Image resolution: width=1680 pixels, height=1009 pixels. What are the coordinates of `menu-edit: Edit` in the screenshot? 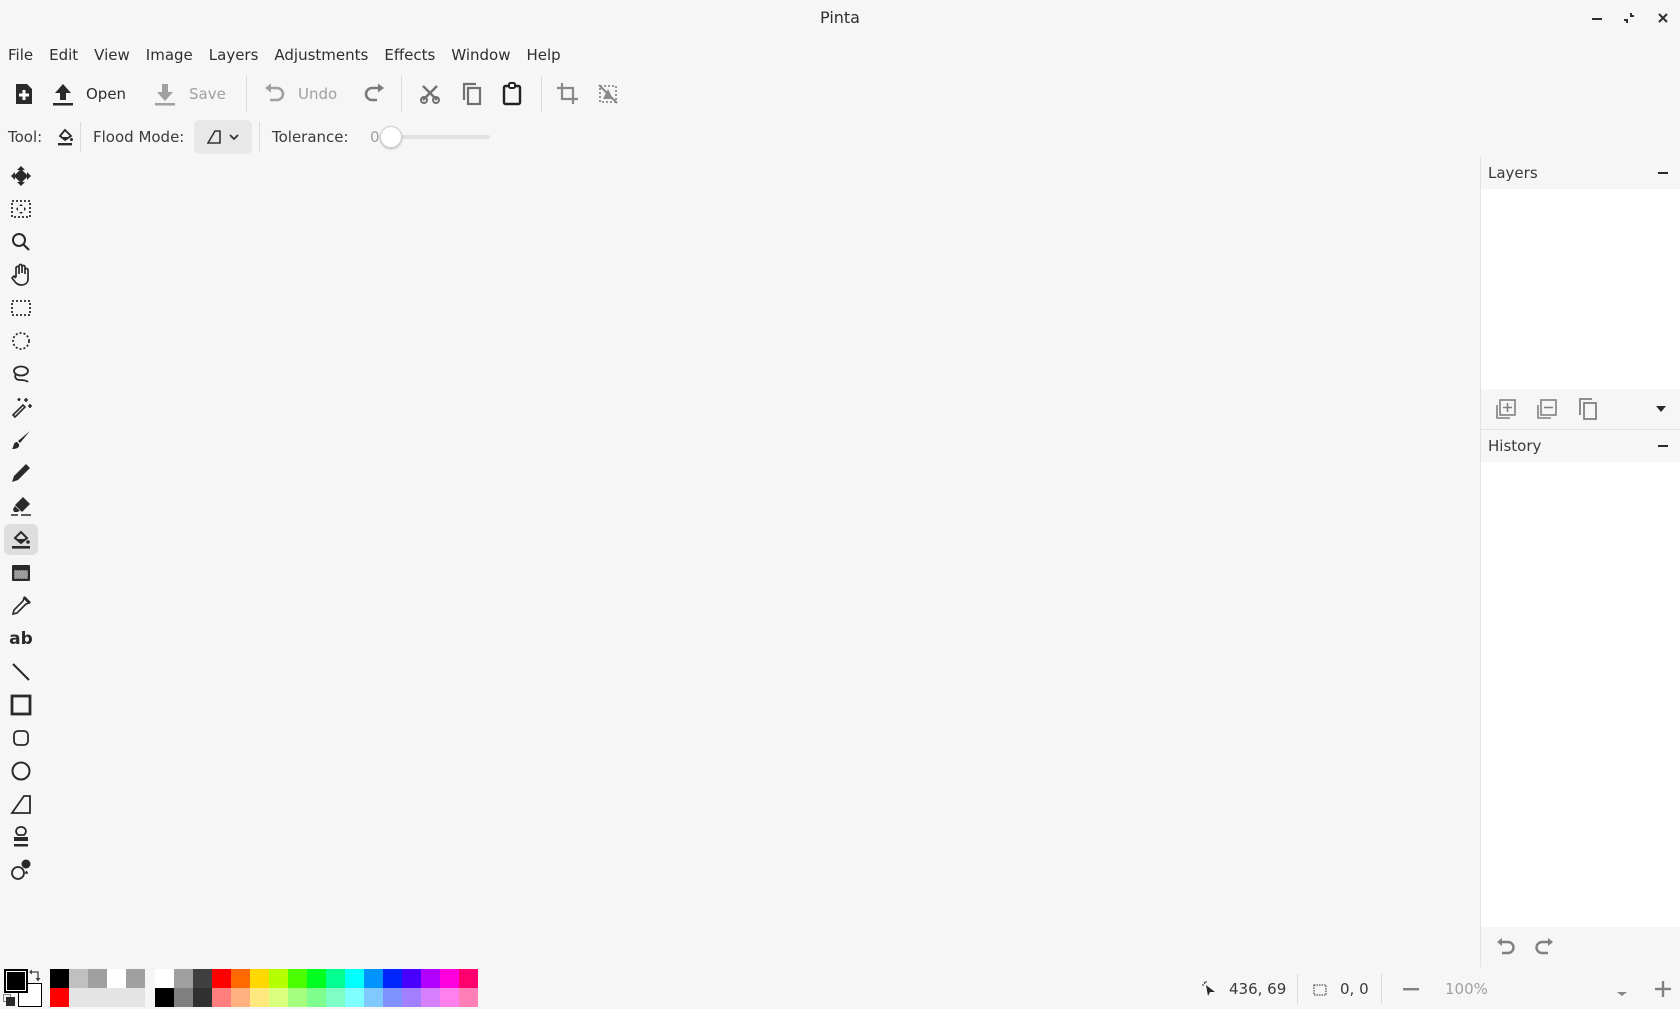 It's located at (63, 55).